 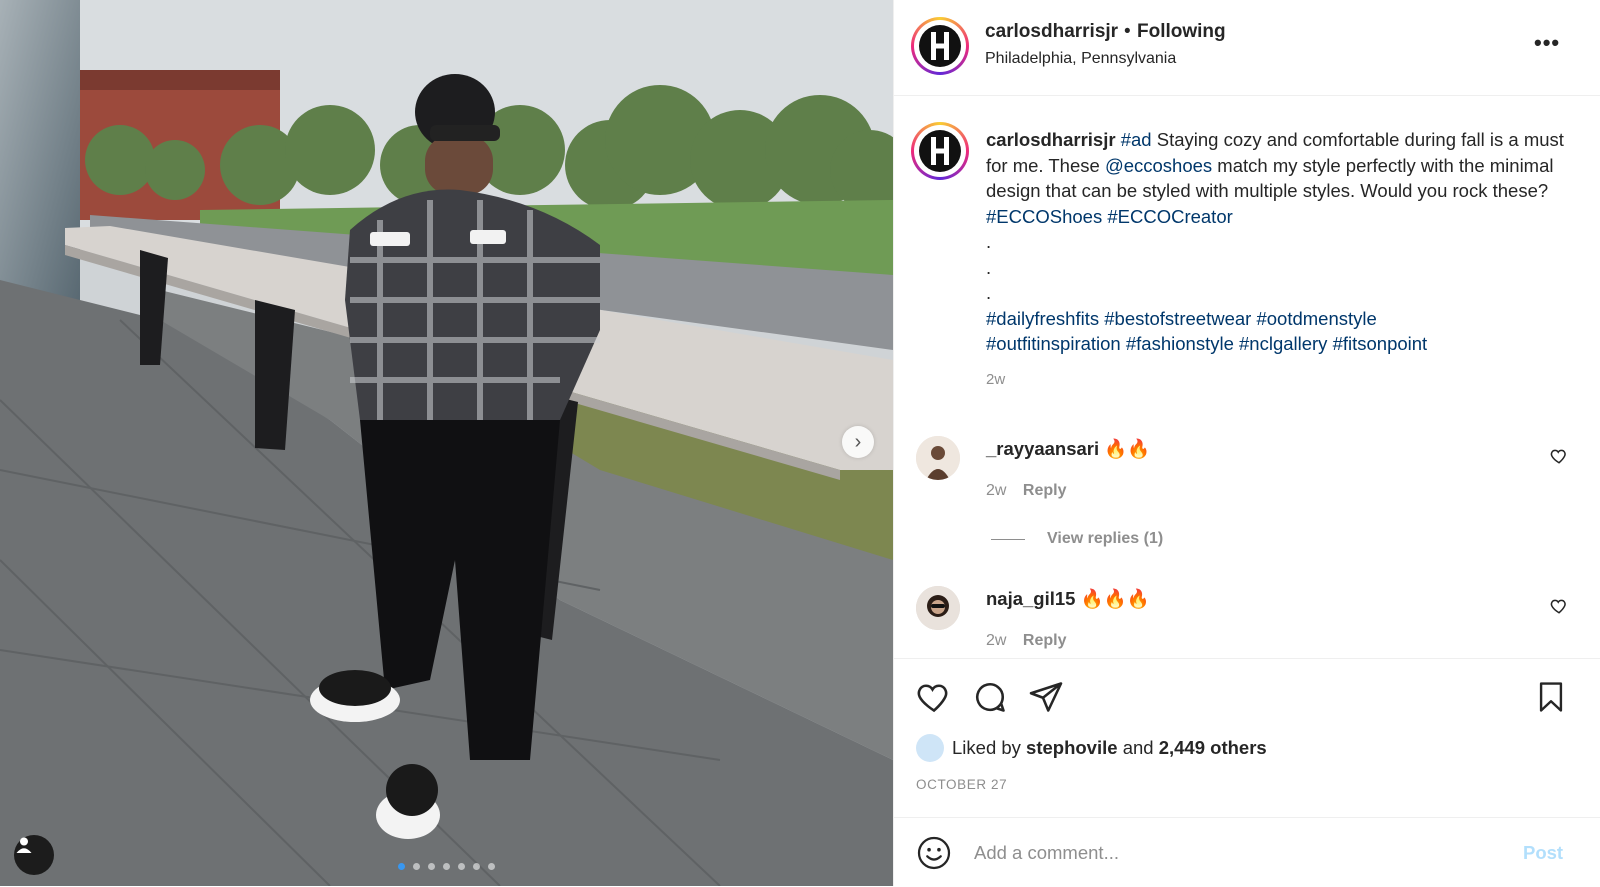 What do you see at coordinates (934, 697) in the screenshot?
I see `like-heart-icon` at bounding box center [934, 697].